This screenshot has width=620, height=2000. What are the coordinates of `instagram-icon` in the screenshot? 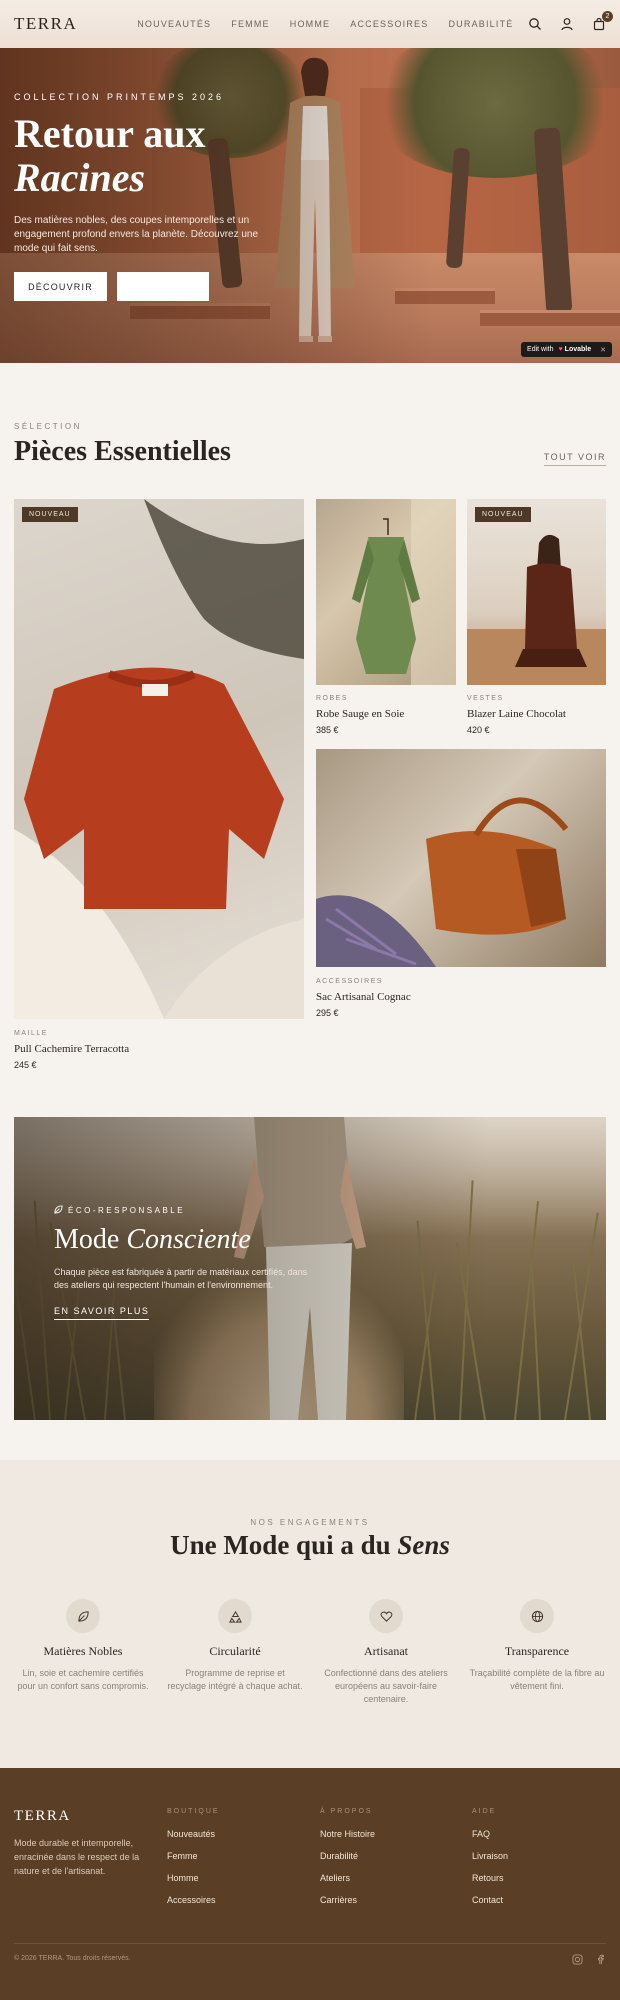 It's located at (577, 1961).